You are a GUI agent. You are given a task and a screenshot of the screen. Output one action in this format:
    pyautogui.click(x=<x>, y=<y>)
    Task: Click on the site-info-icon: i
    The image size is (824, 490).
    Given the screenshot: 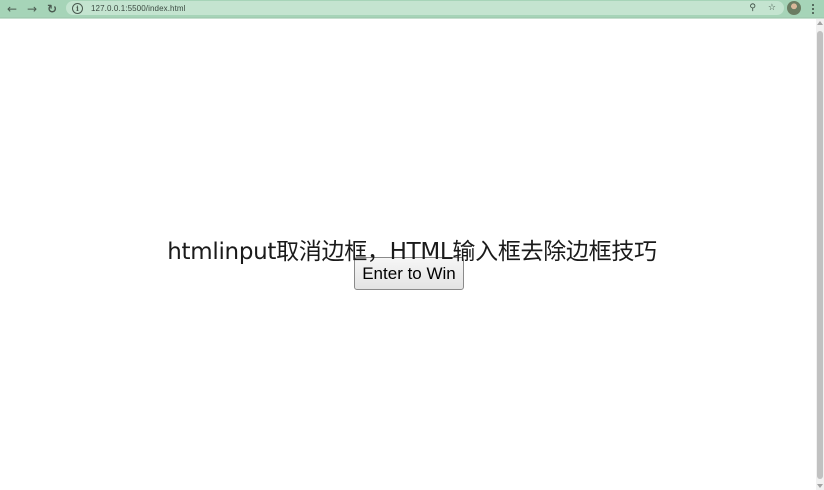 What is the action you would take?
    pyautogui.click(x=77, y=8)
    